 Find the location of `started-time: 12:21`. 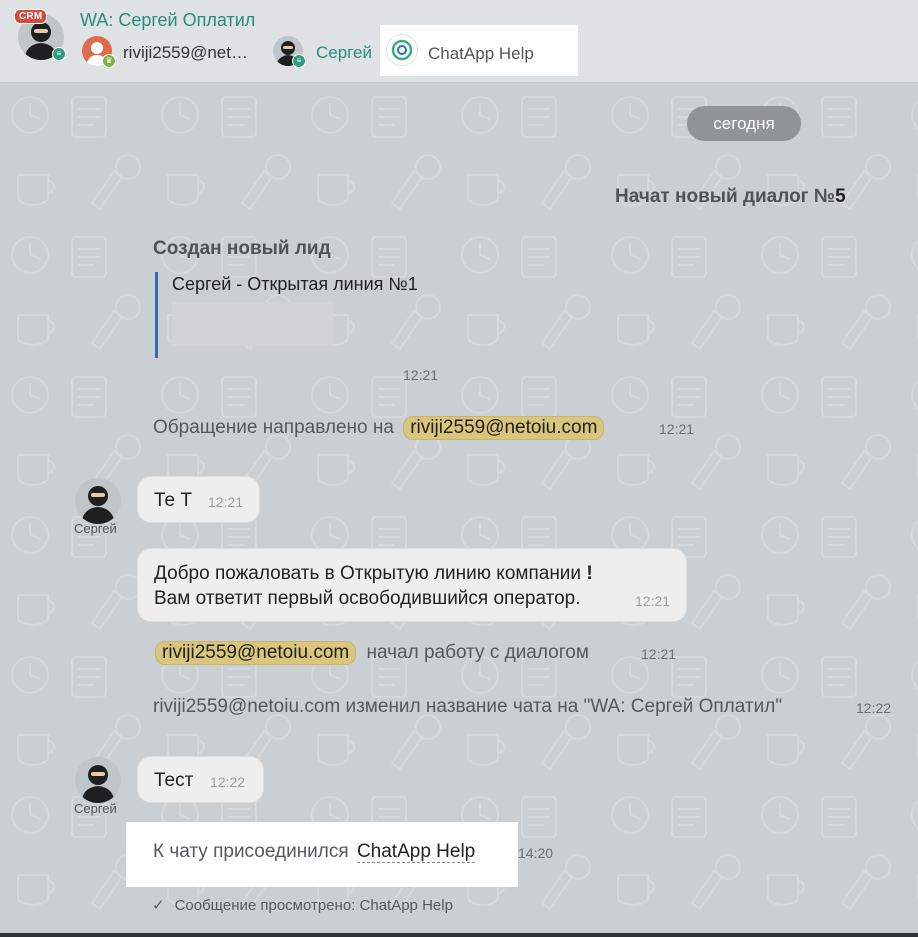

started-time: 12:21 is located at coordinates (659, 654).